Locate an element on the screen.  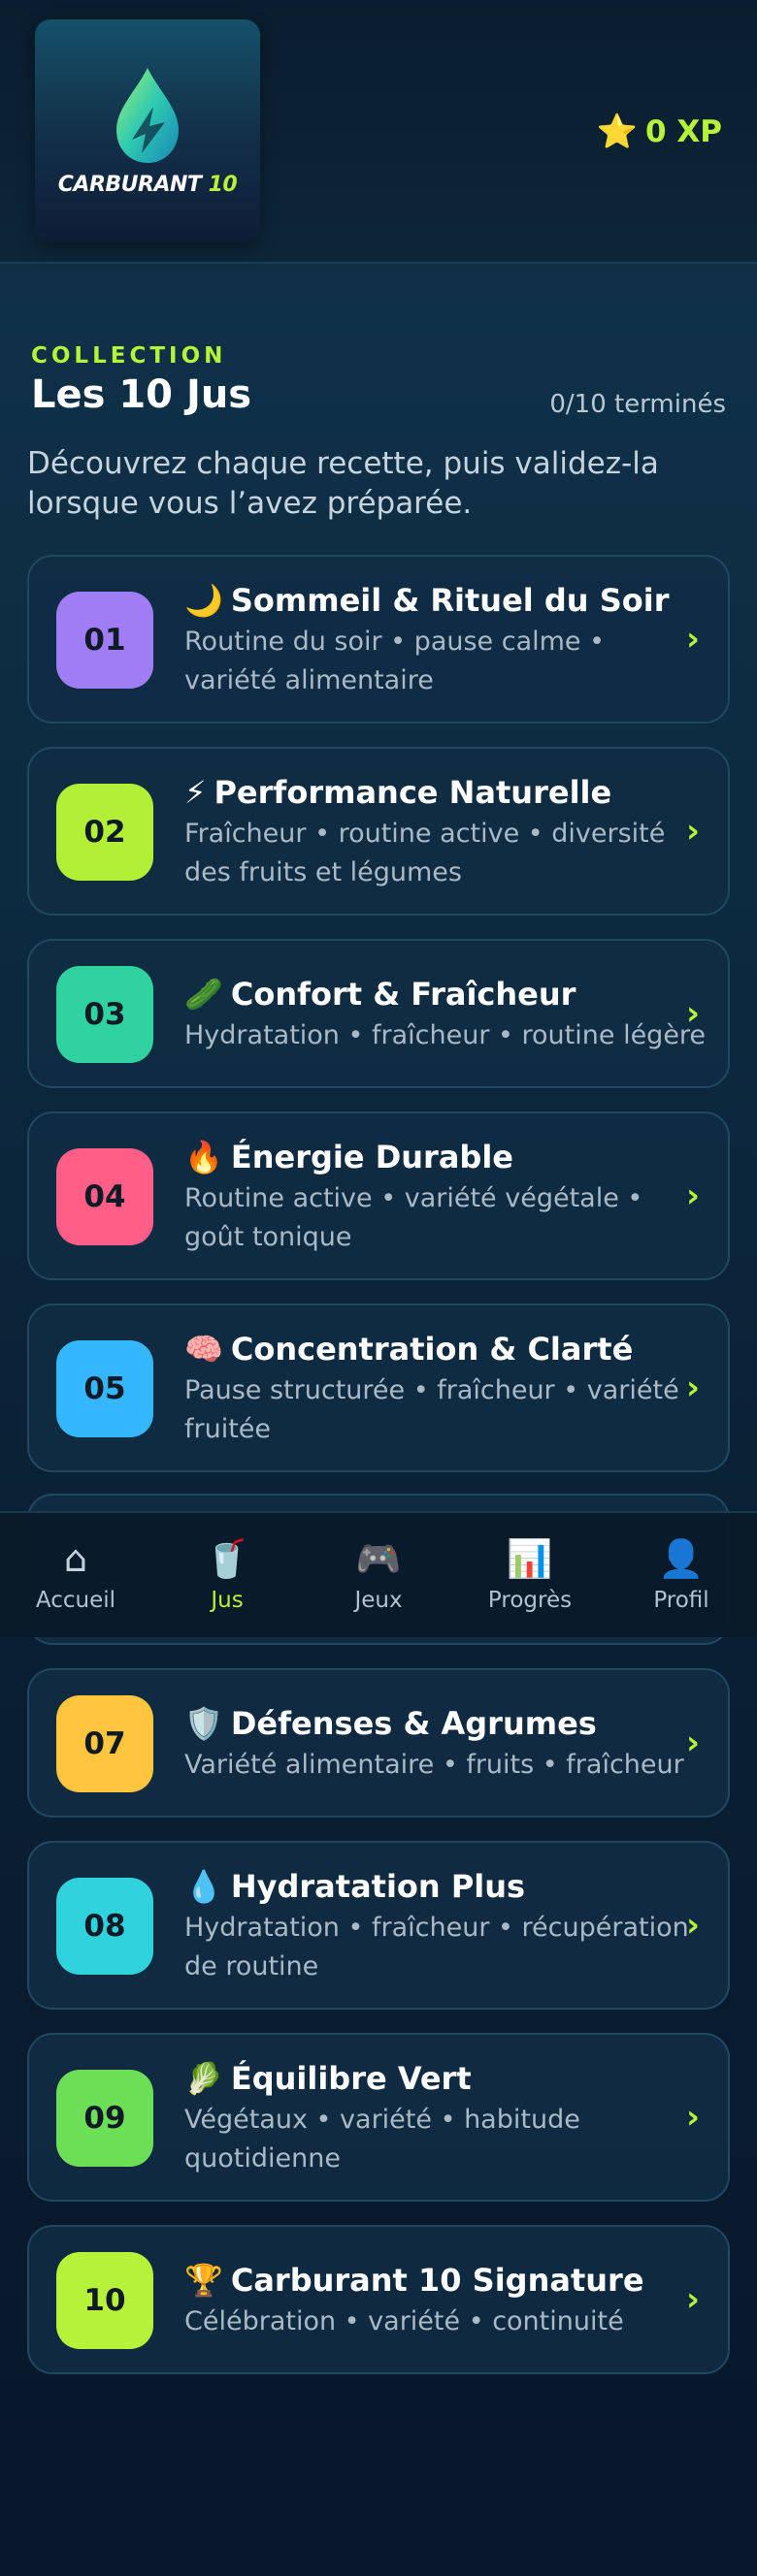
juice-cup-icon: 🥤 is located at coordinates (227, 1558).